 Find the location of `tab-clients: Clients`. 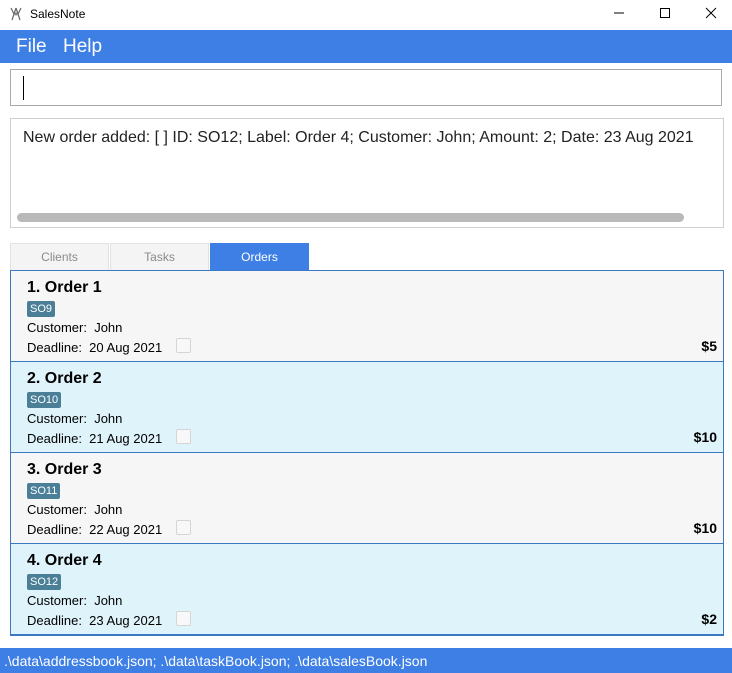

tab-clients: Clients is located at coordinates (59, 256).